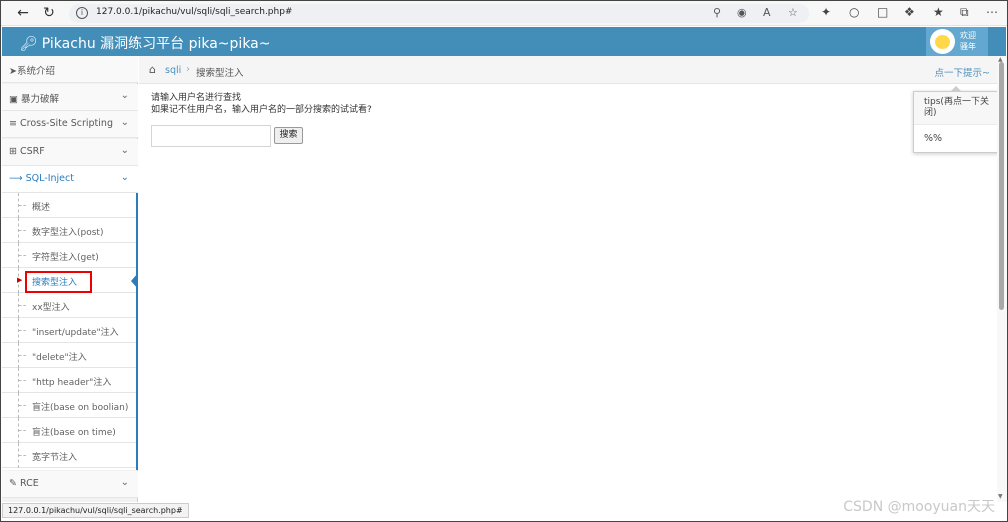 The width and height of the screenshot is (1008, 522). What do you see at coordinates (717, 12) in the screenshot?
I see `zoom-icon: ⚲` at bounding box center [717, 12].